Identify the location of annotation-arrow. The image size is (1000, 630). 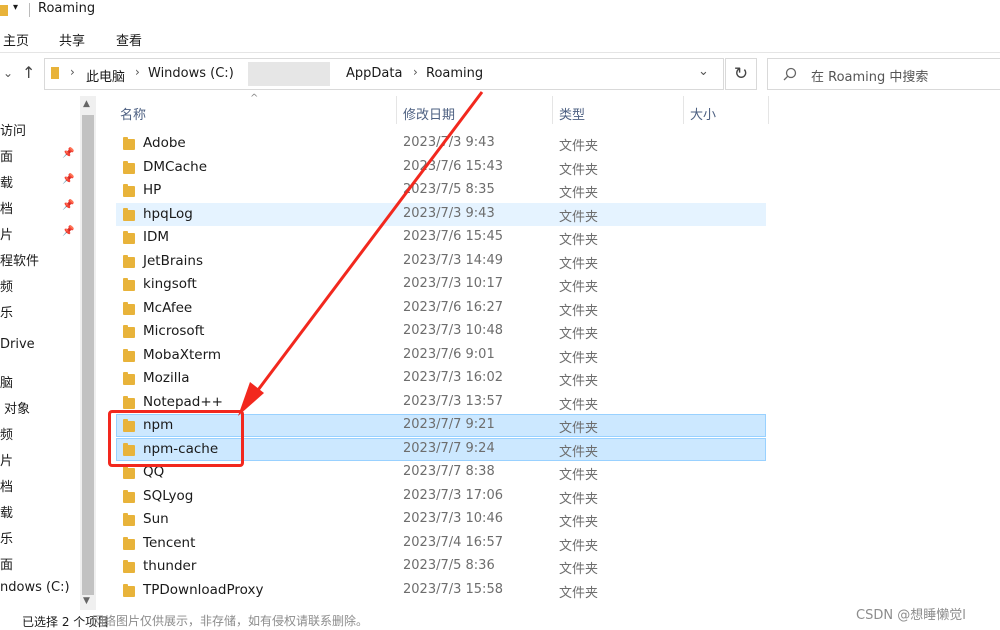
(361, 253).